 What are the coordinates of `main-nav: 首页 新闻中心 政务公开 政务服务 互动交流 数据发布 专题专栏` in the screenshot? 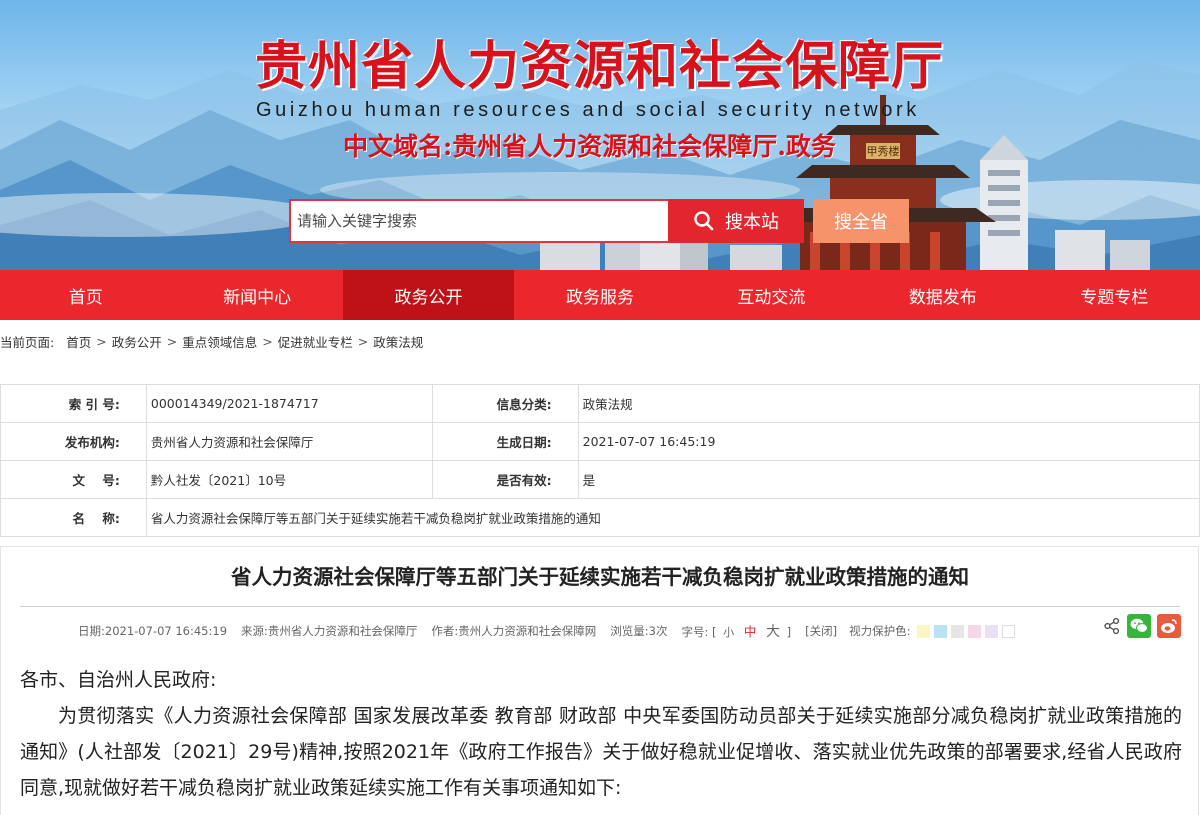 It's located at (600, 295).